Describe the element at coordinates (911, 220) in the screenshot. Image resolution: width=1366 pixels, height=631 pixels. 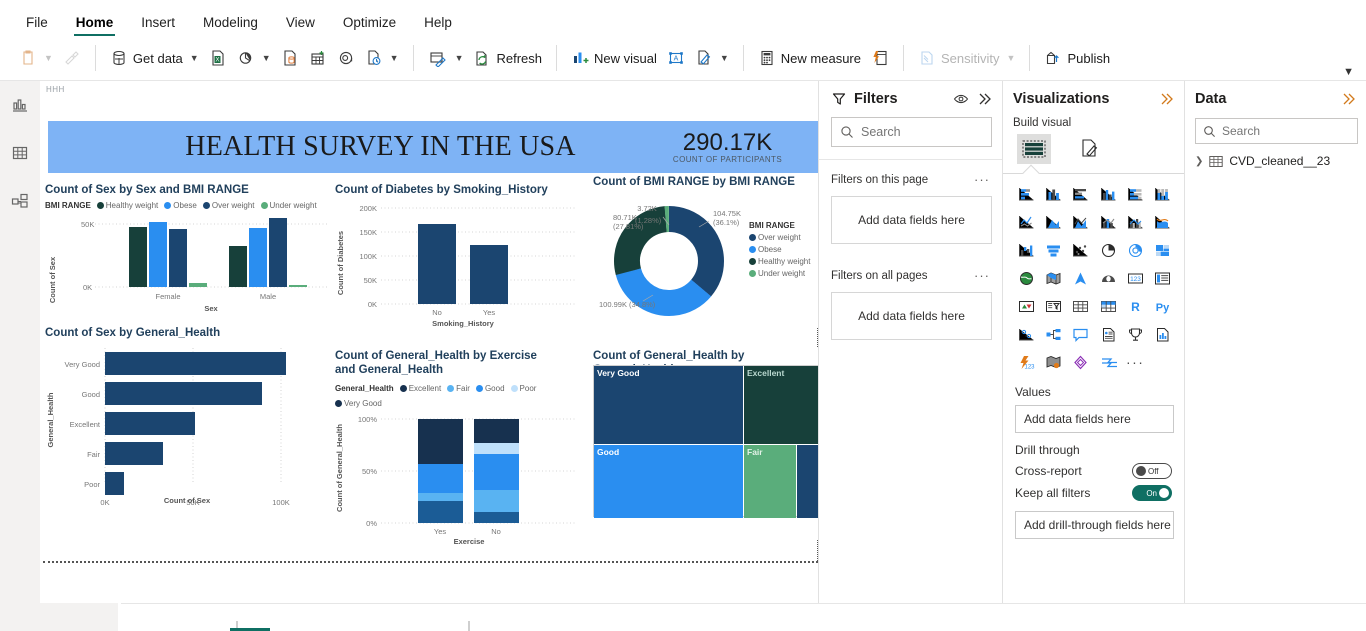
I see `filters-page-dropzone: Add data fields here` at that location.